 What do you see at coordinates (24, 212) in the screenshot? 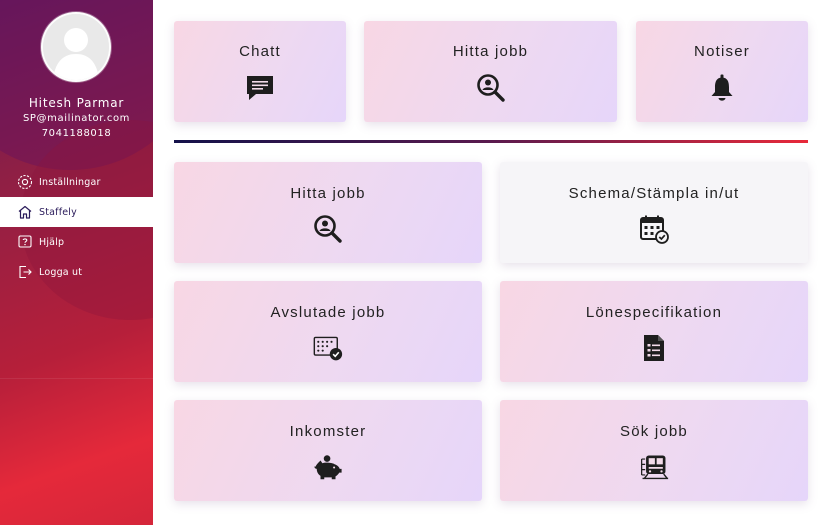
I see `home-icon` at bounding box center [24, 212].